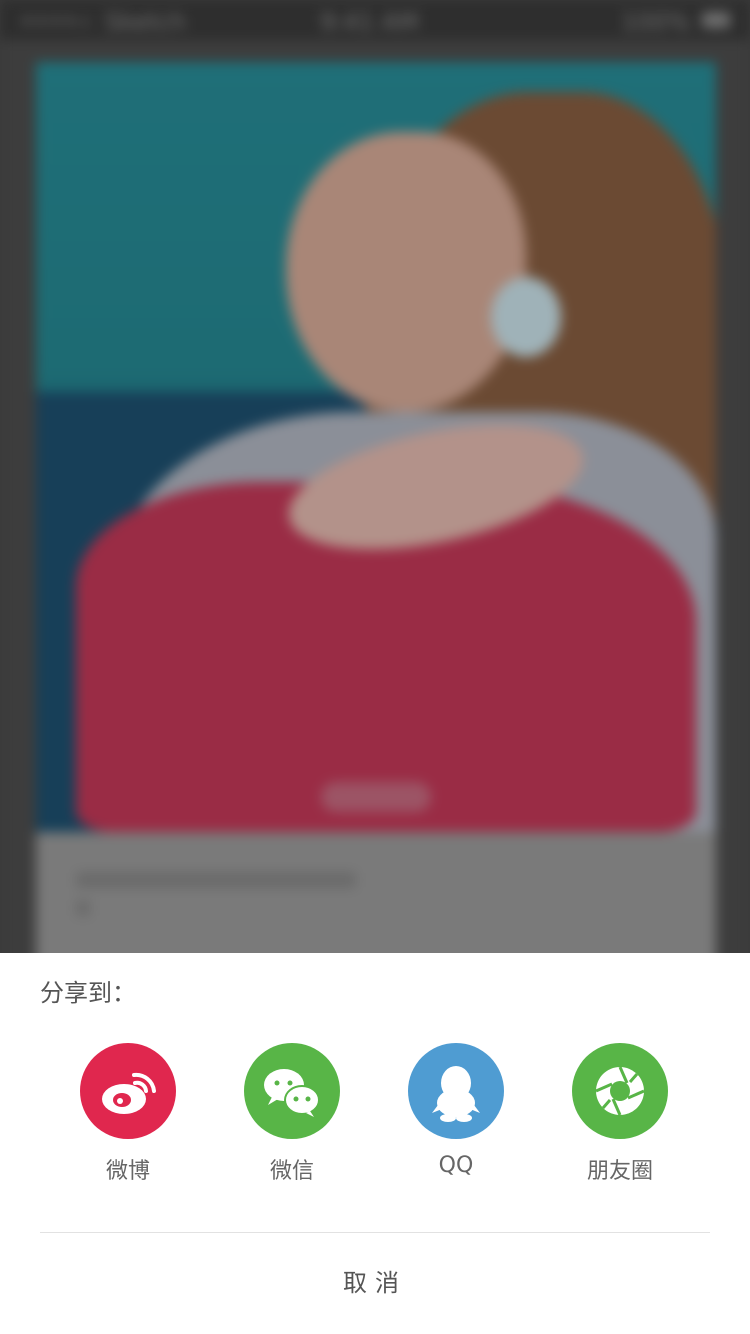 This screenshot has width=750, height=1334. I want to click on share-qq-label: QQ, so click(456, 1165).